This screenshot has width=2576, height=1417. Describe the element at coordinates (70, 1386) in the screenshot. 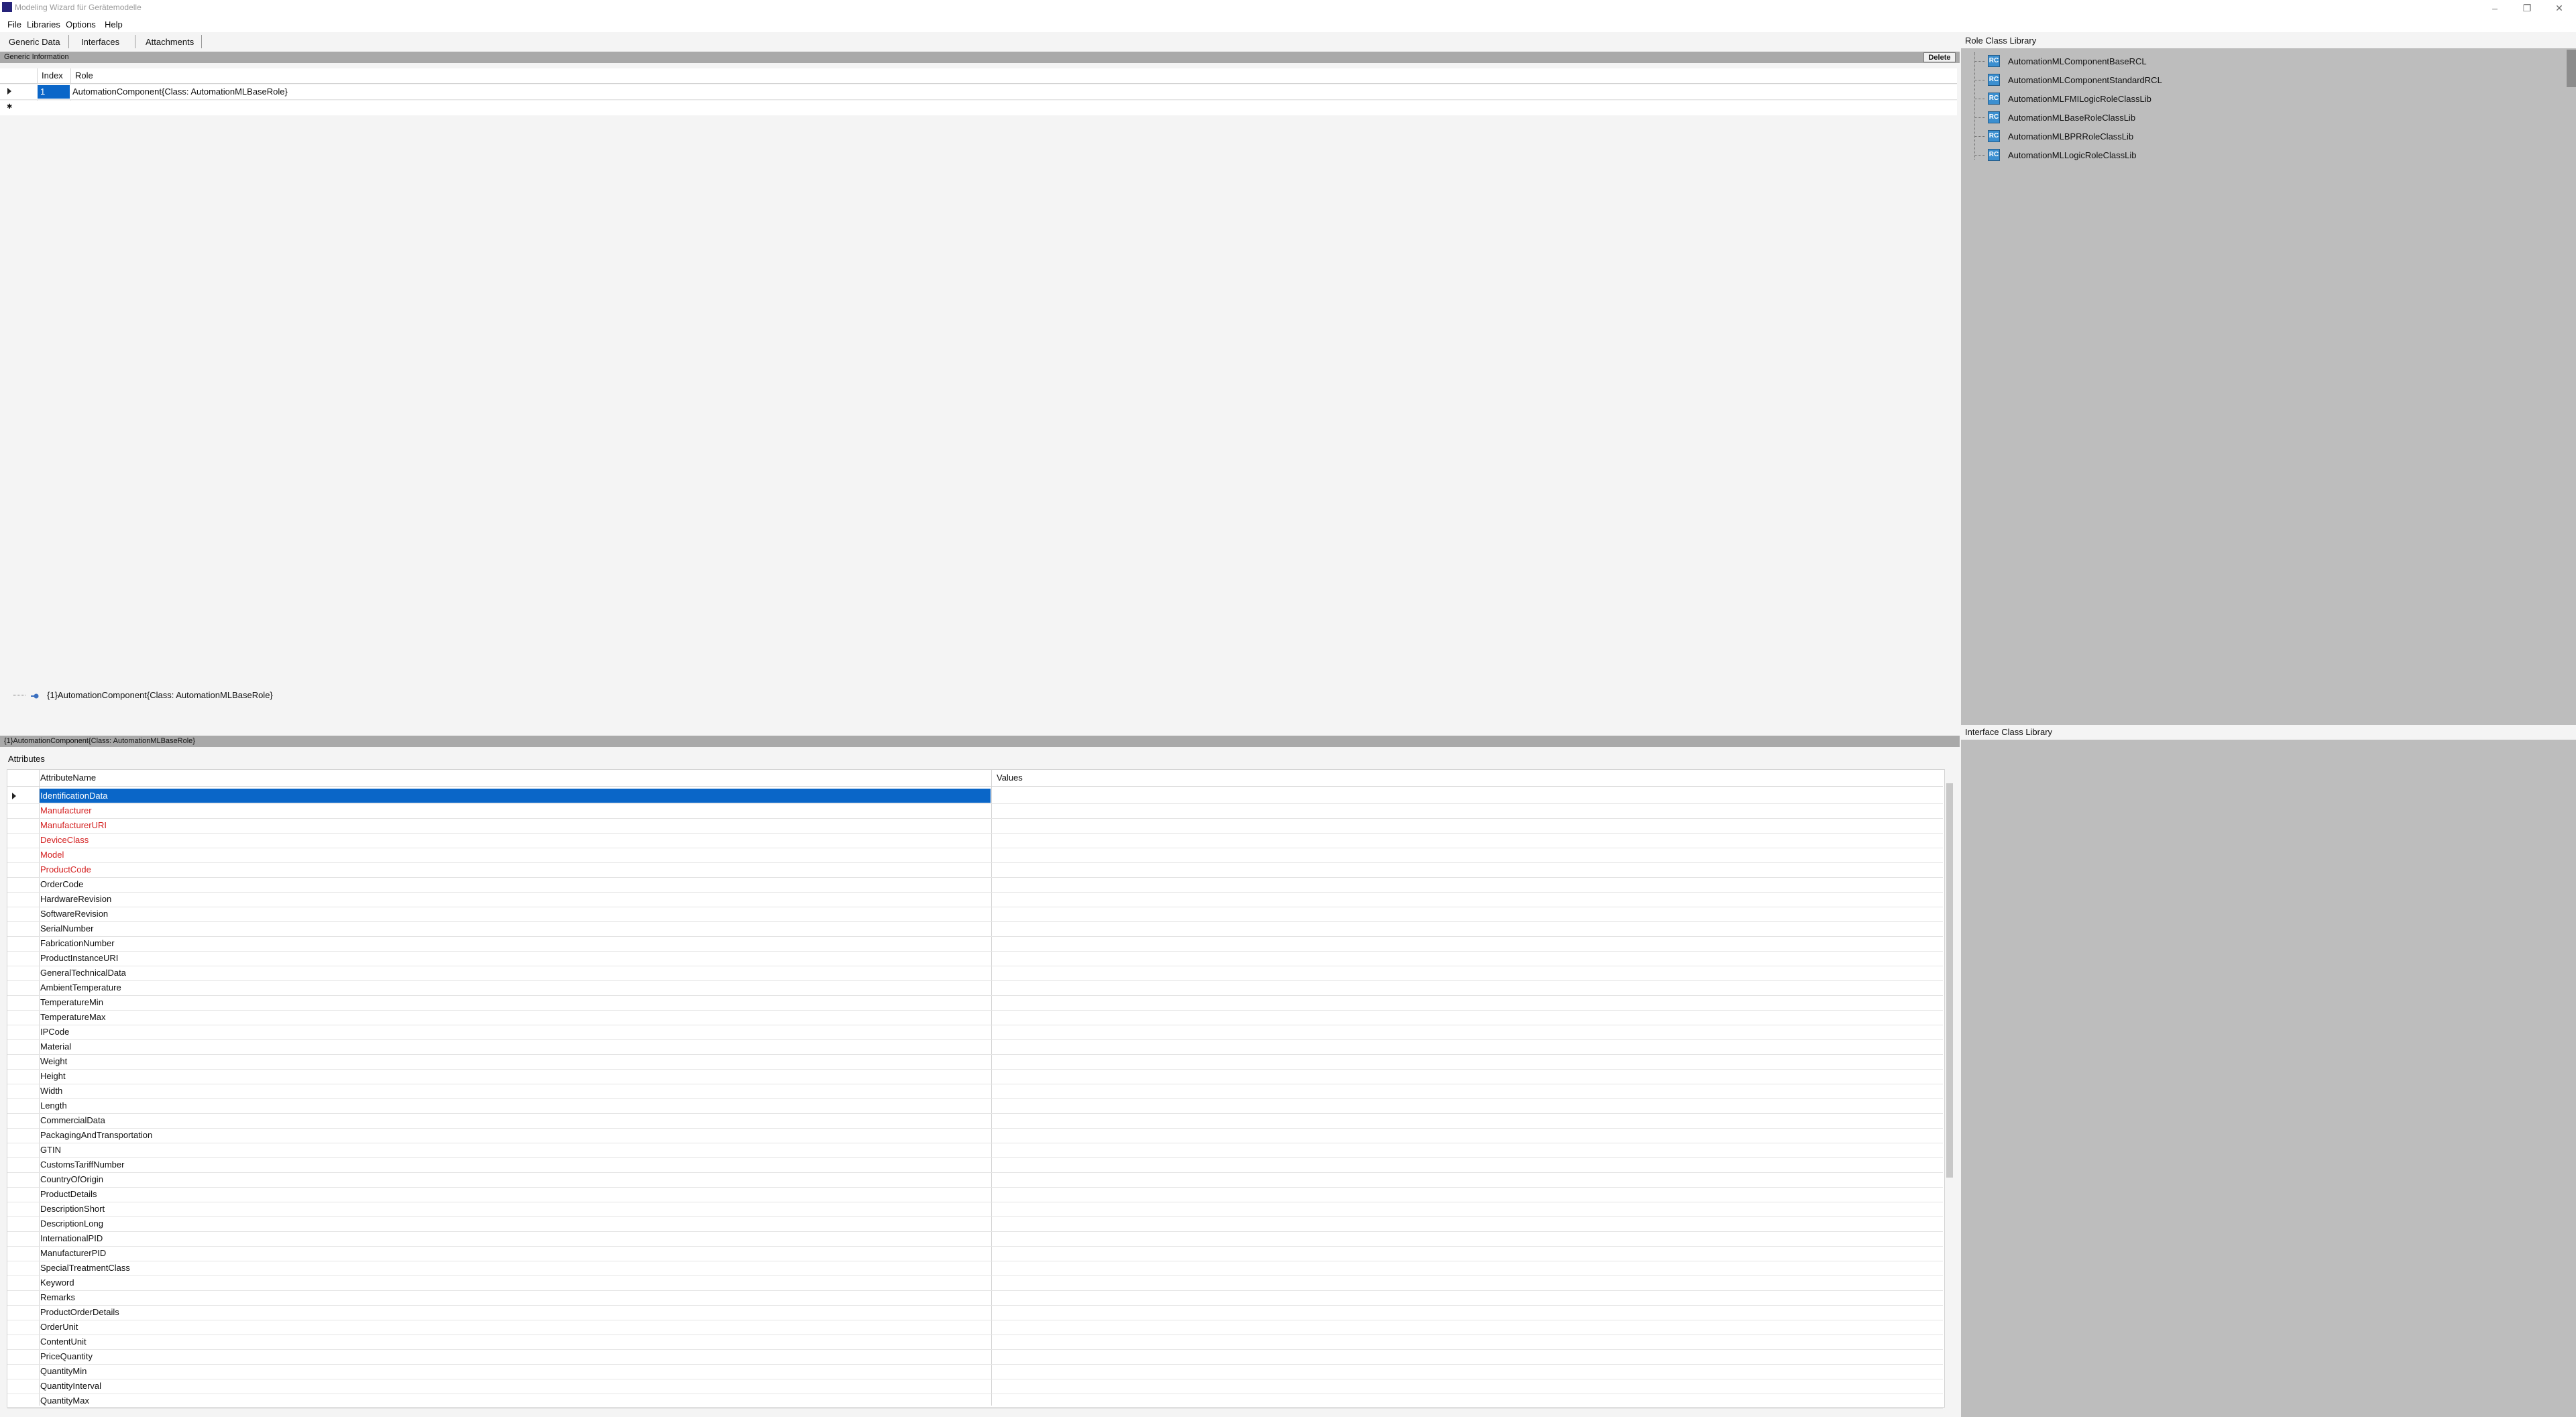

I see `attribute-name-cell: QuantityInterval` at that location.